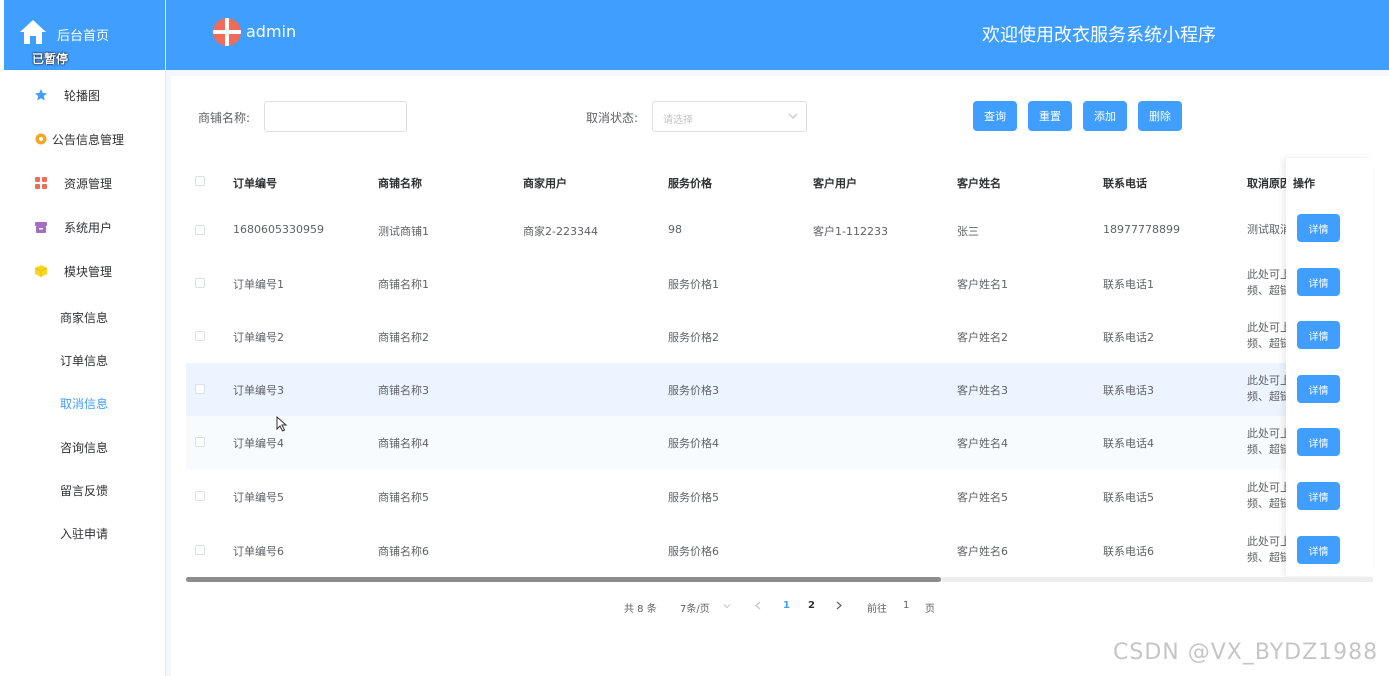 This screenshot has width=1389, height=676. Describe the element at coordinates (1128, 284) in the screenshot. I see `cell-phone: 联系电话1` at that location.